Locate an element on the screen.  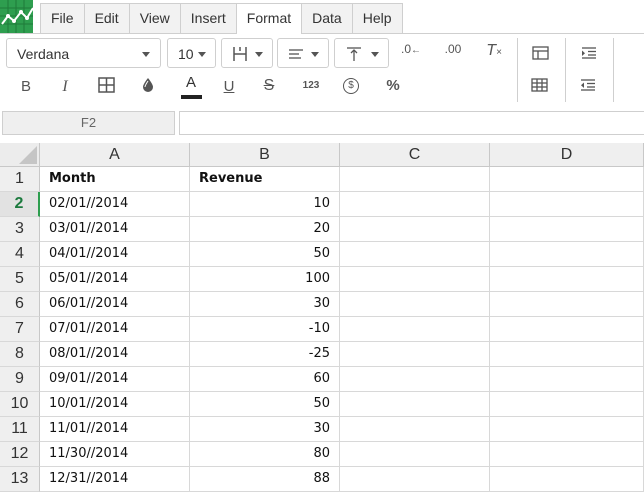
cell-d11 is located at coordinates (567, 429).